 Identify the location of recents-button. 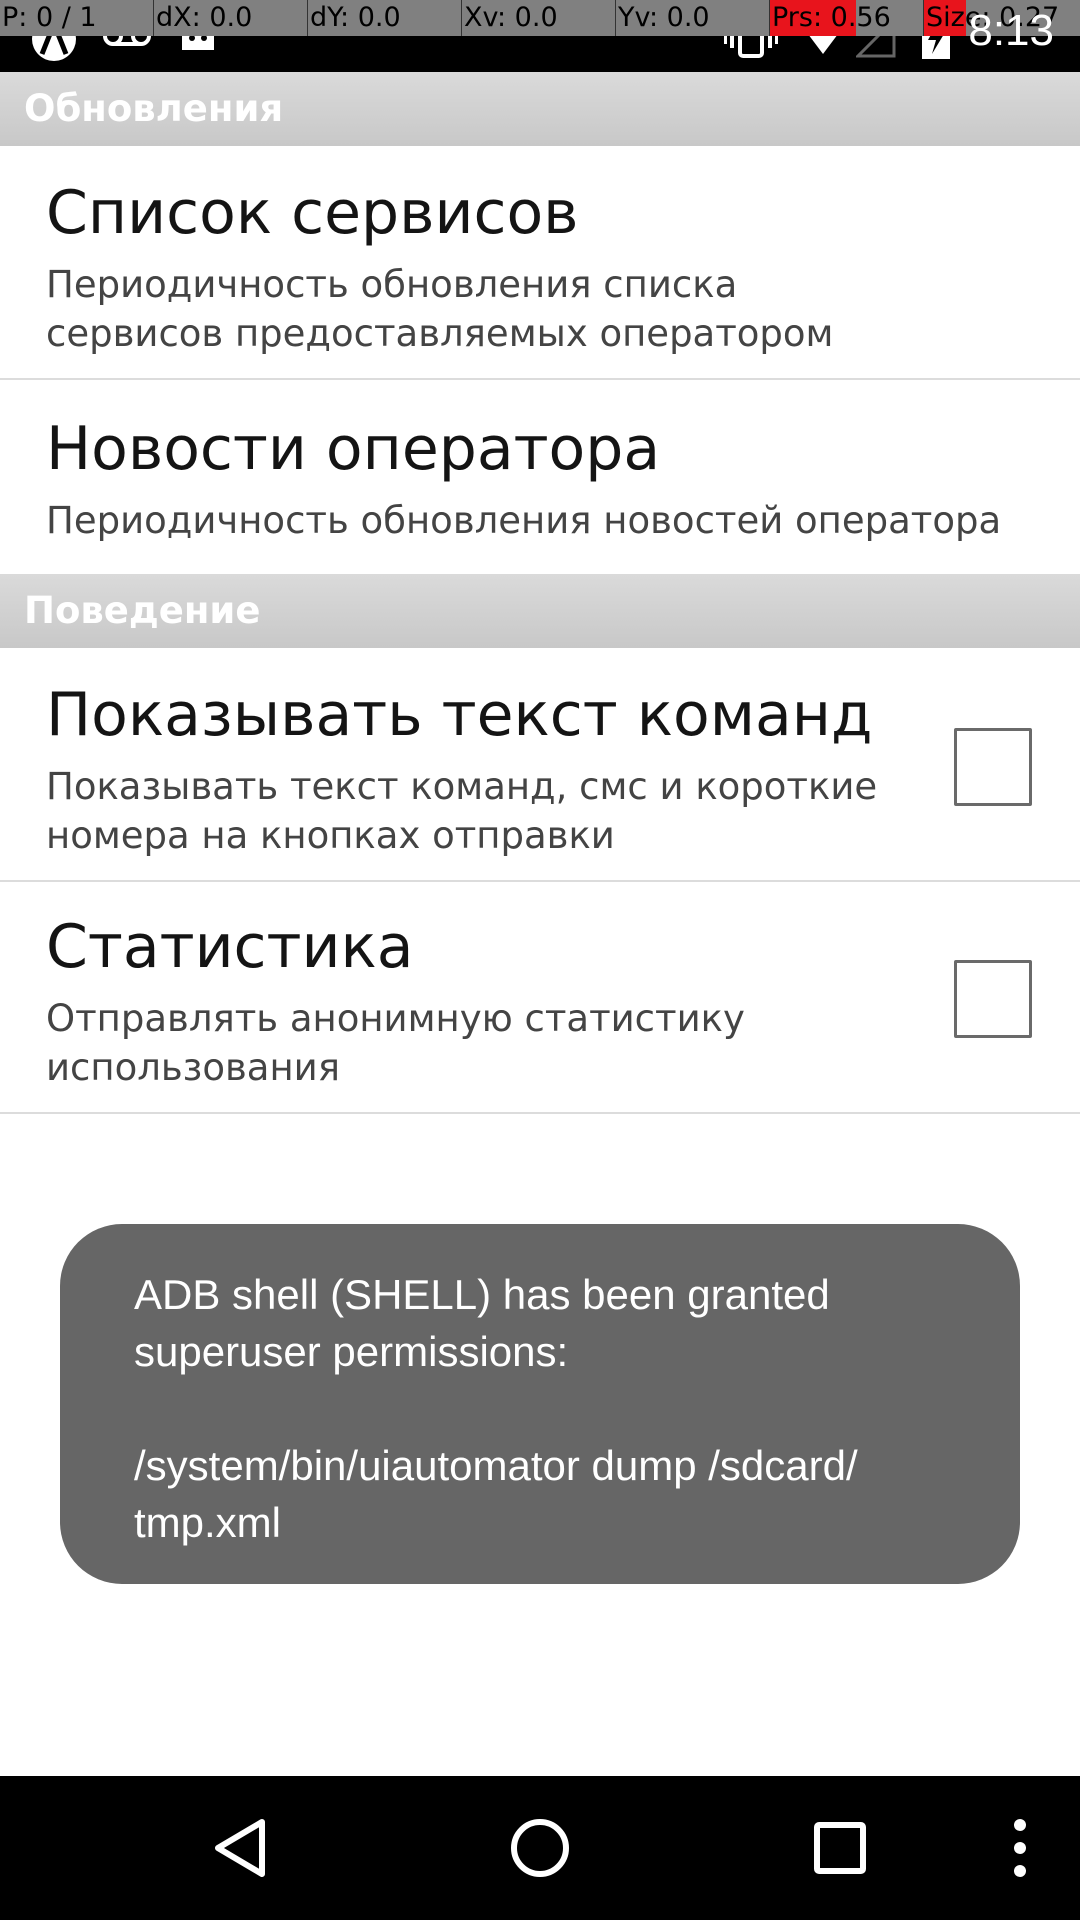
(840, 1848).